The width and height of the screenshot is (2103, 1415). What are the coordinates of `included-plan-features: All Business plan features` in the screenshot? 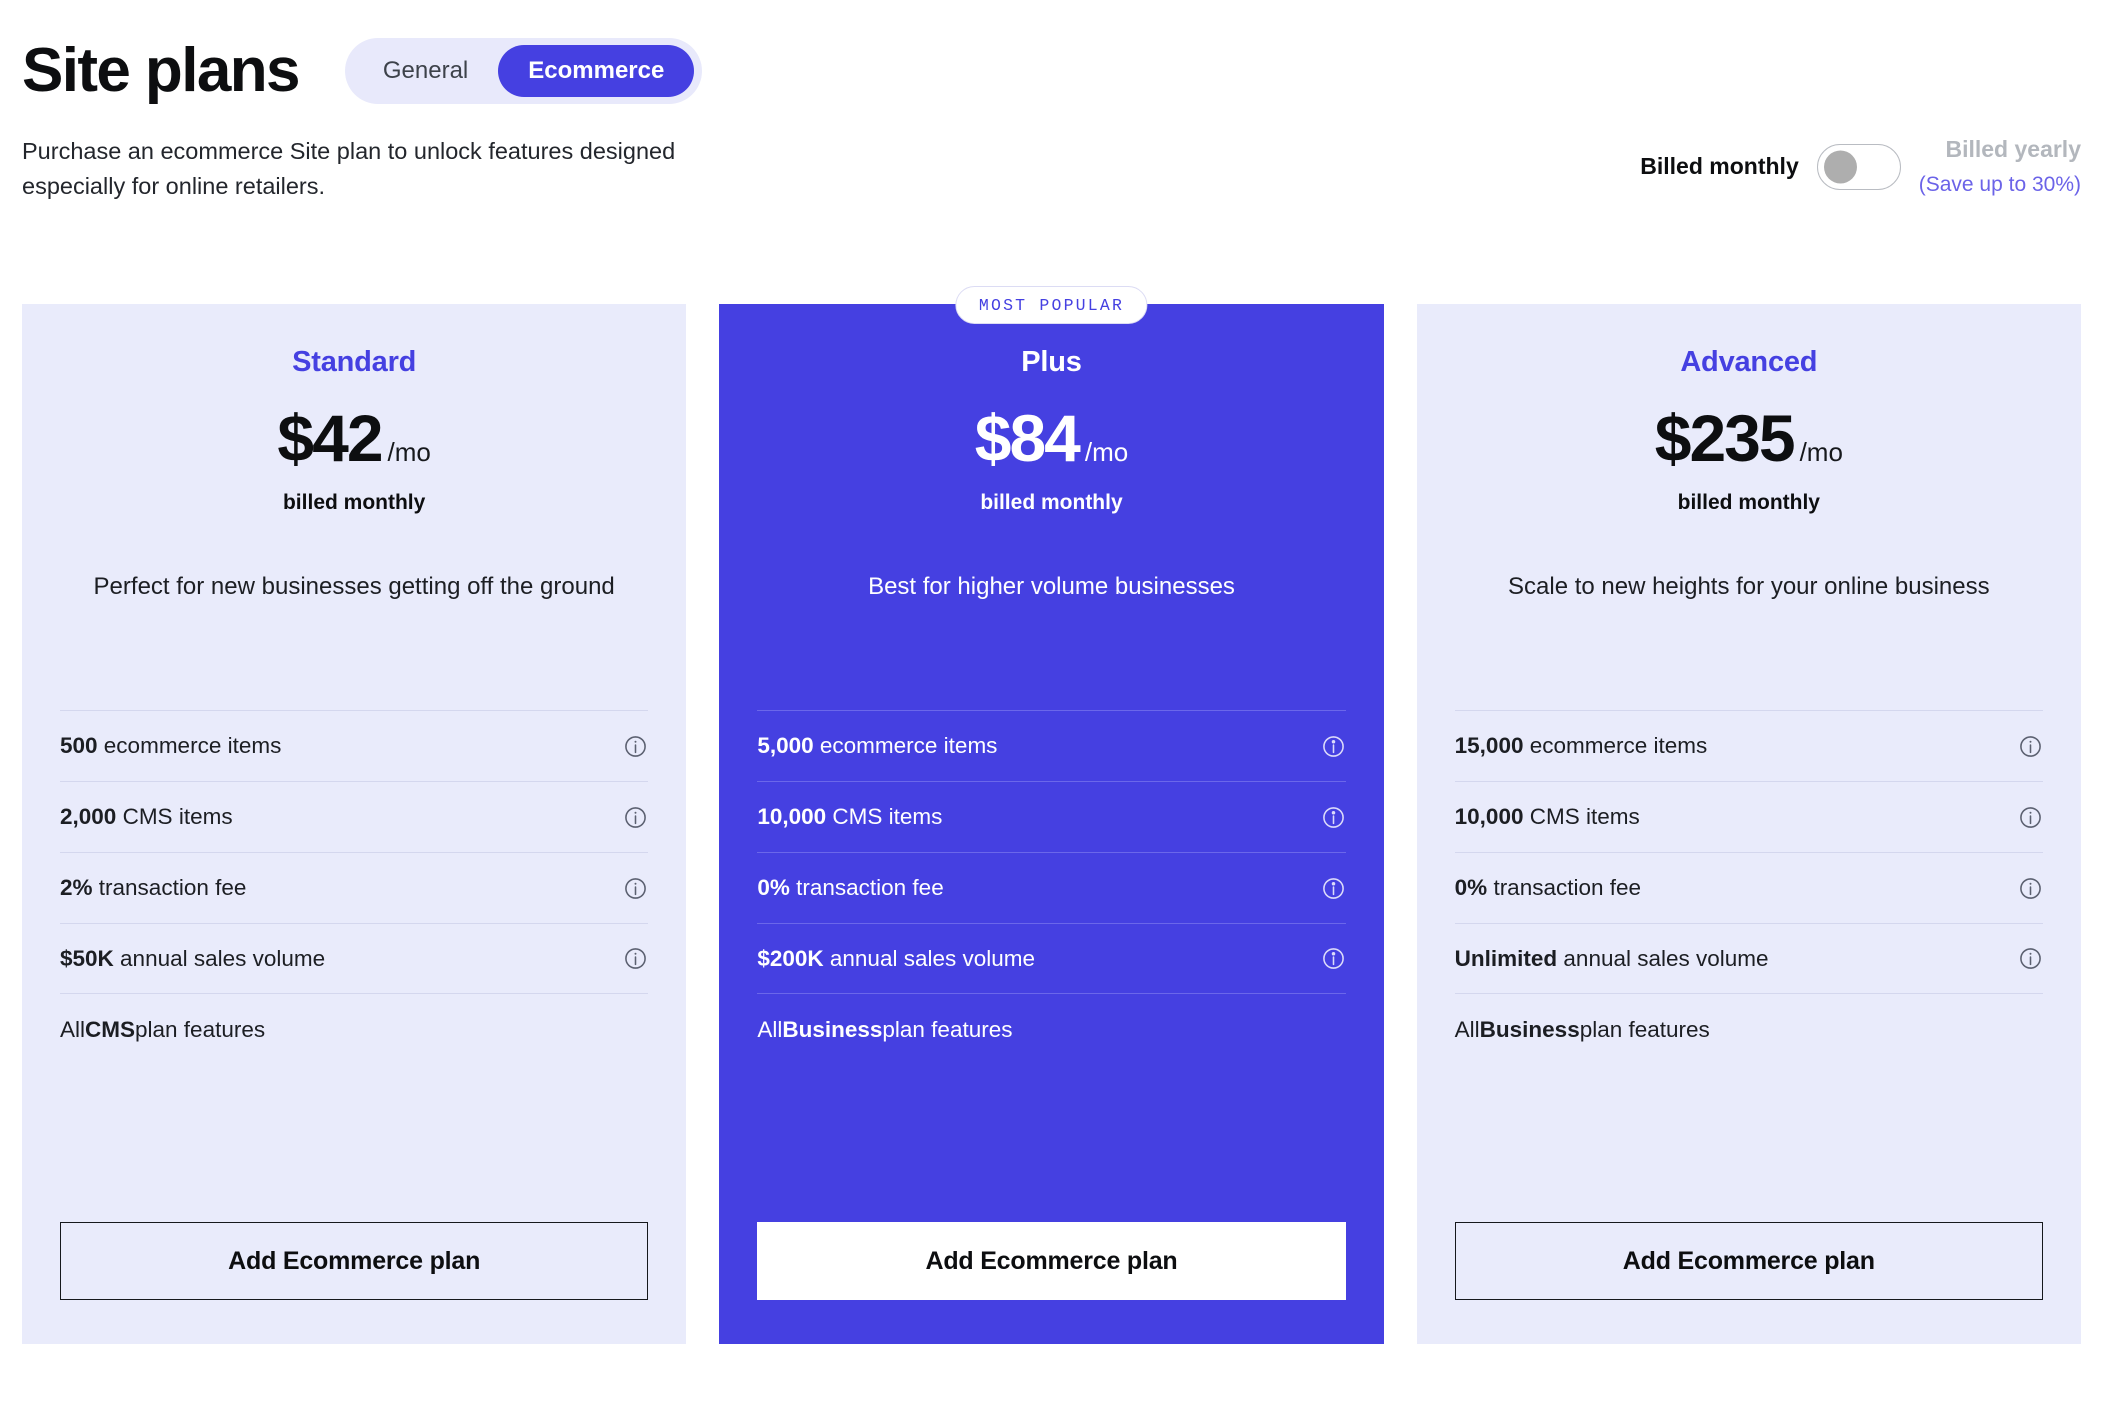 It's located at (1051, 1029).